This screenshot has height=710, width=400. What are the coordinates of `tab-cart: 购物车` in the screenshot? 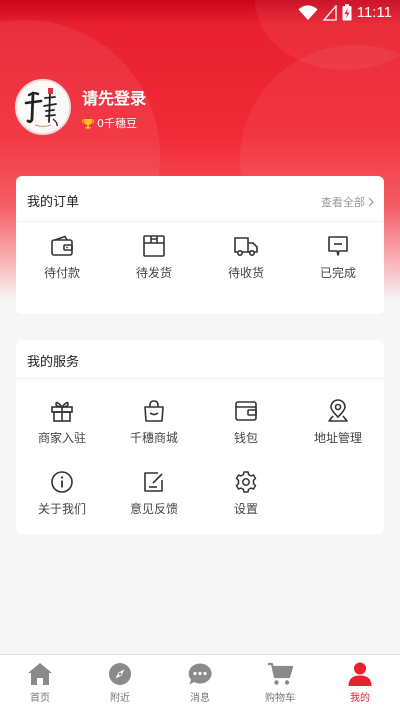 It's located at (280, 682).